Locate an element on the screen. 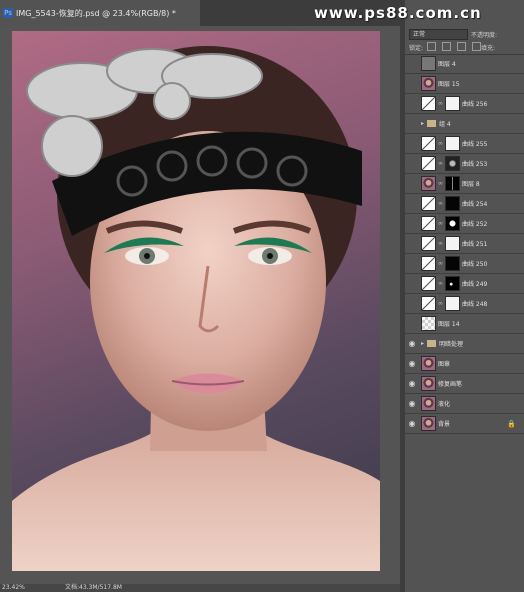  layer-row: ◉ ∞ 曲线 248 is located at coordinates (464, 304).